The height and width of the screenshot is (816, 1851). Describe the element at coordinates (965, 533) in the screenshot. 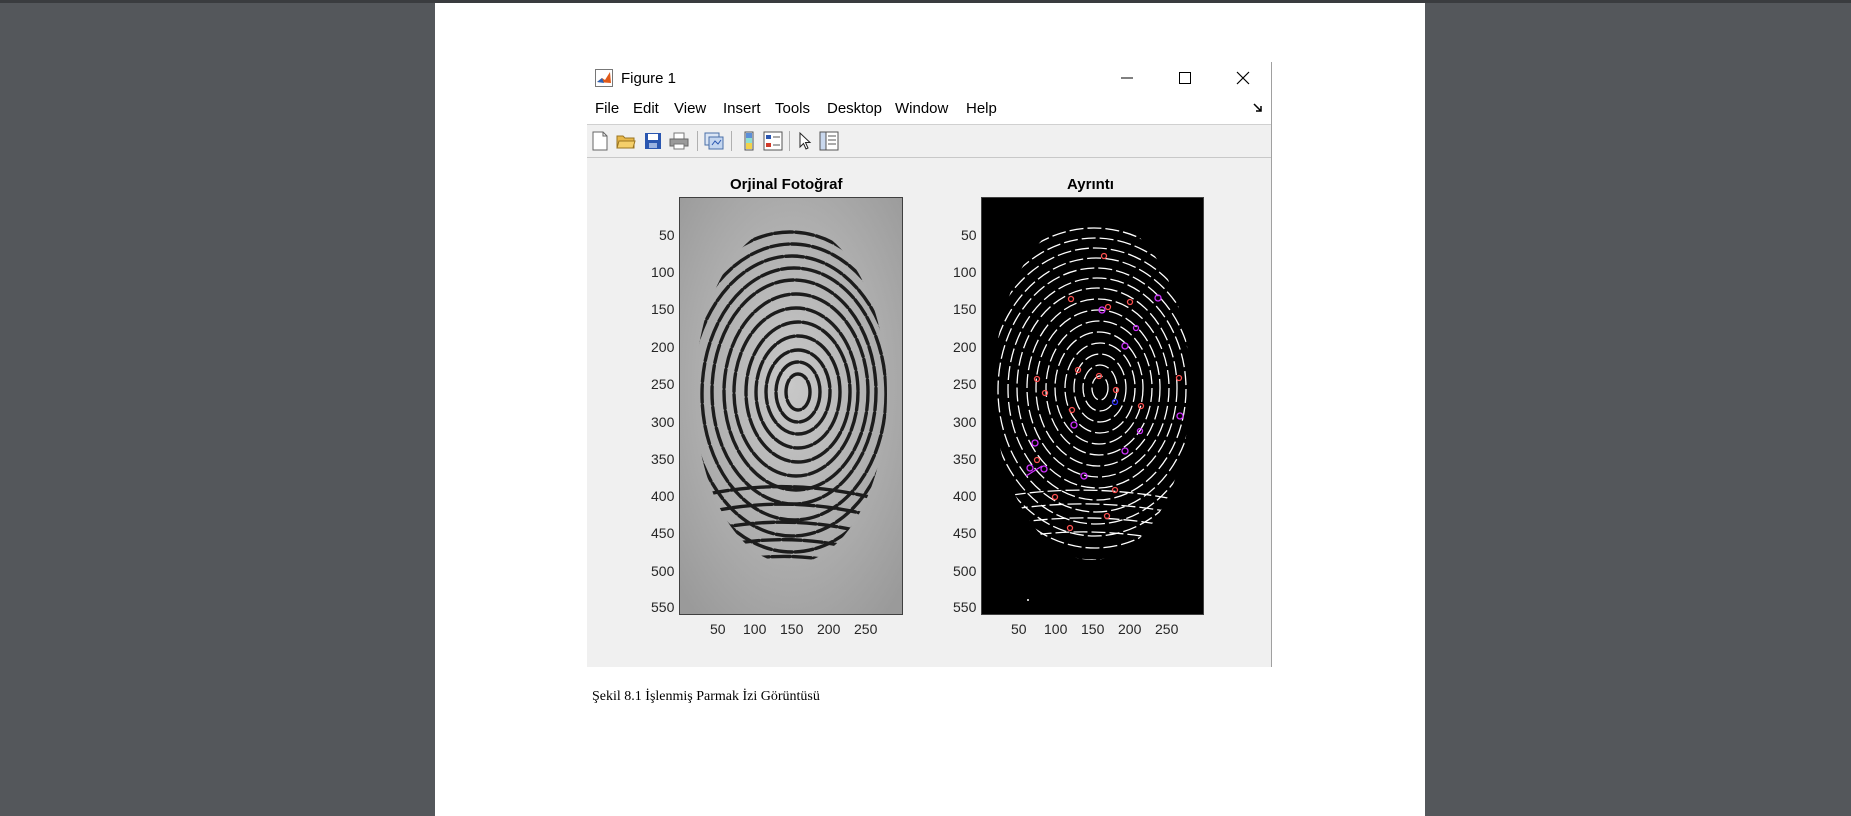

I see `axes-2-ytick: 450` at that location.